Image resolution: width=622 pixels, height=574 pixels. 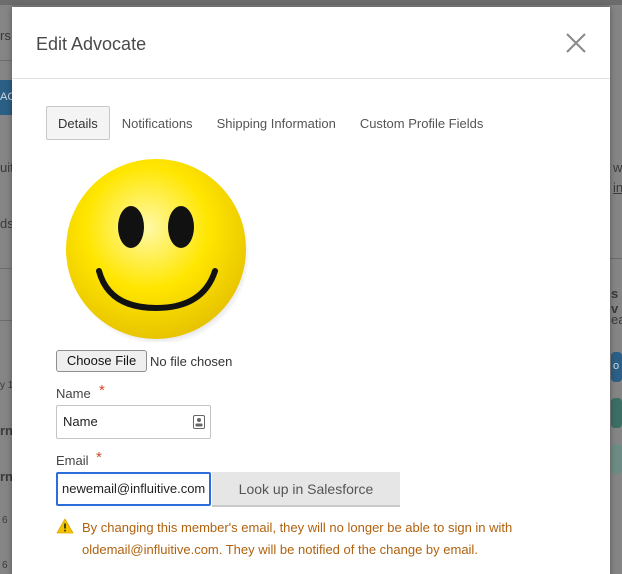 What do you see at coordinates (101, 361) in the screenshot?
I see `choose-file-button: Choose File` at bounding box center [101, 361].